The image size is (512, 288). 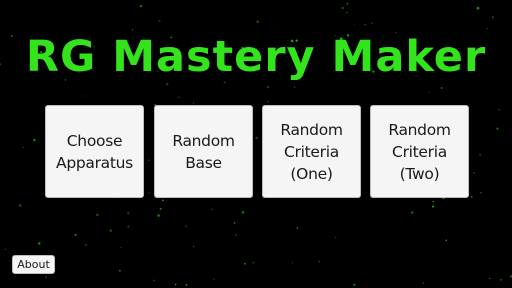 I want to click on random-criteria-two-button: Random Criteria (Two), so click(x=419, y=151).